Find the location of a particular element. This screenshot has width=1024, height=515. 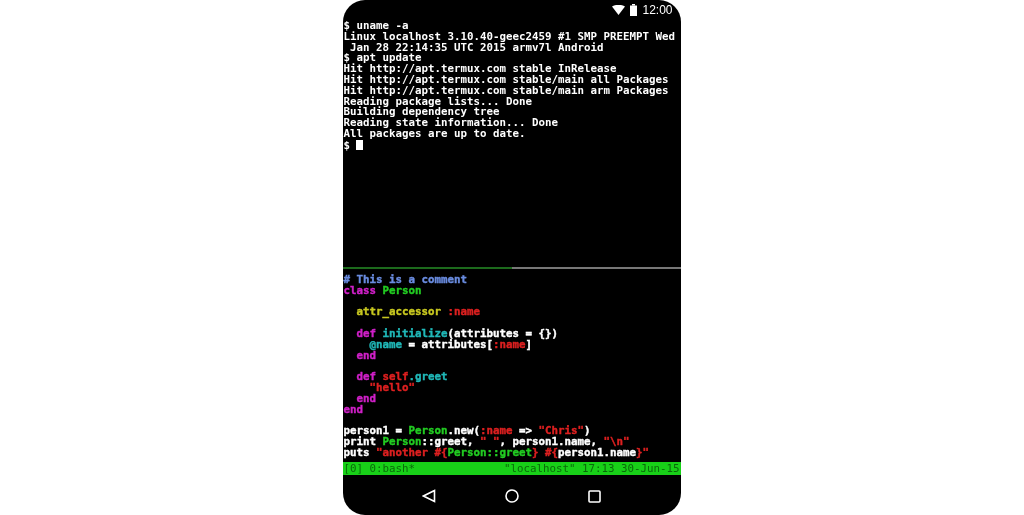

terminal-line: $ is located at coordinates (511, 145).